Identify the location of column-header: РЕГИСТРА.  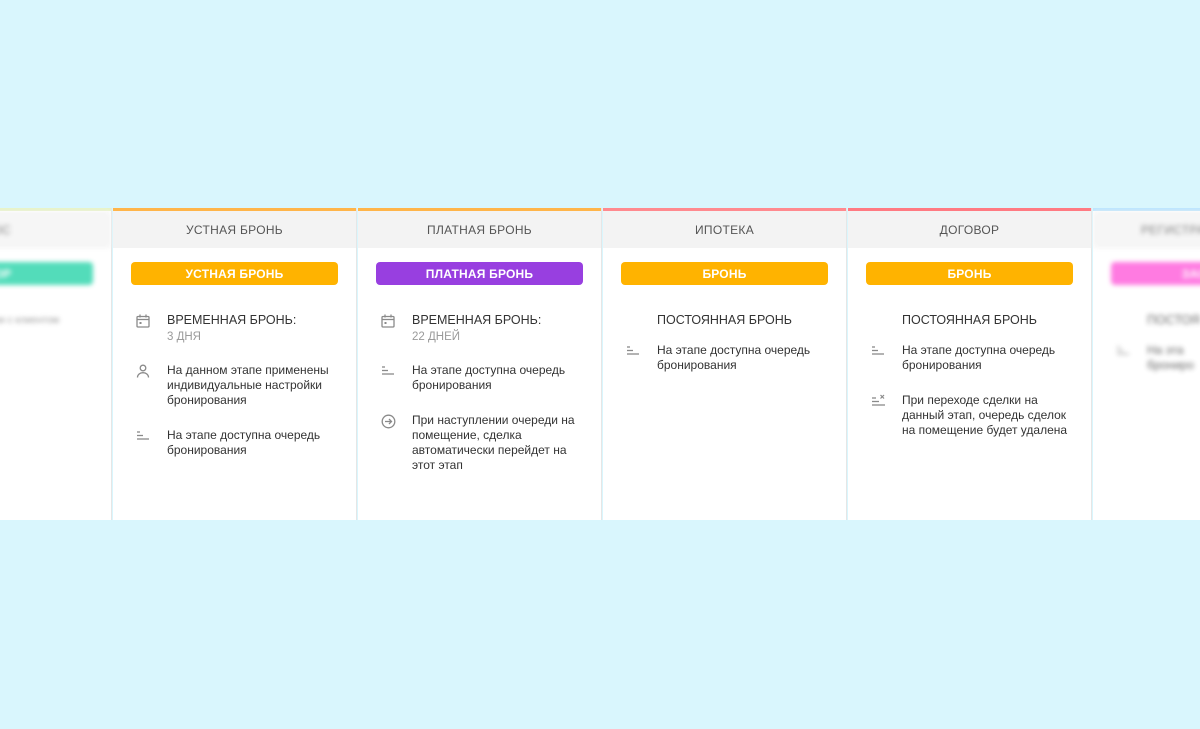
(1146, 229).